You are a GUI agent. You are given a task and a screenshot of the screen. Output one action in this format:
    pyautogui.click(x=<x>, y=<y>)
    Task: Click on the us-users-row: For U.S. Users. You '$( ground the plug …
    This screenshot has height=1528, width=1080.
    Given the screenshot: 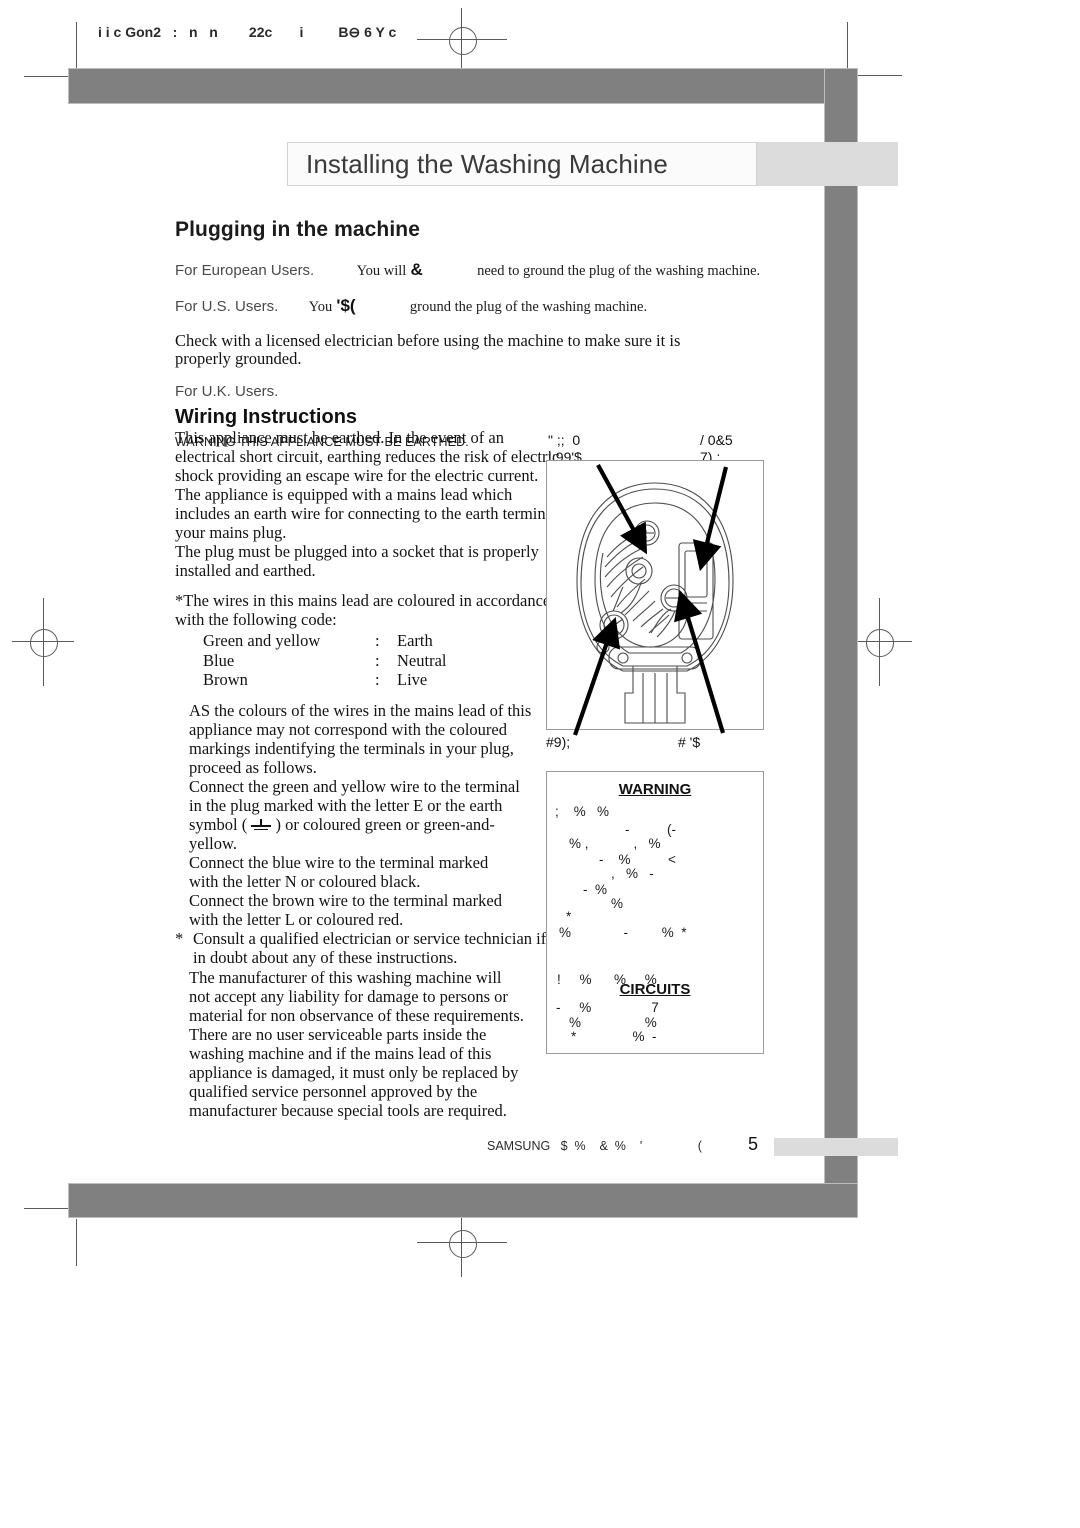 What is the action you would take?
    pyautogui.click(x=480, y=306)
    